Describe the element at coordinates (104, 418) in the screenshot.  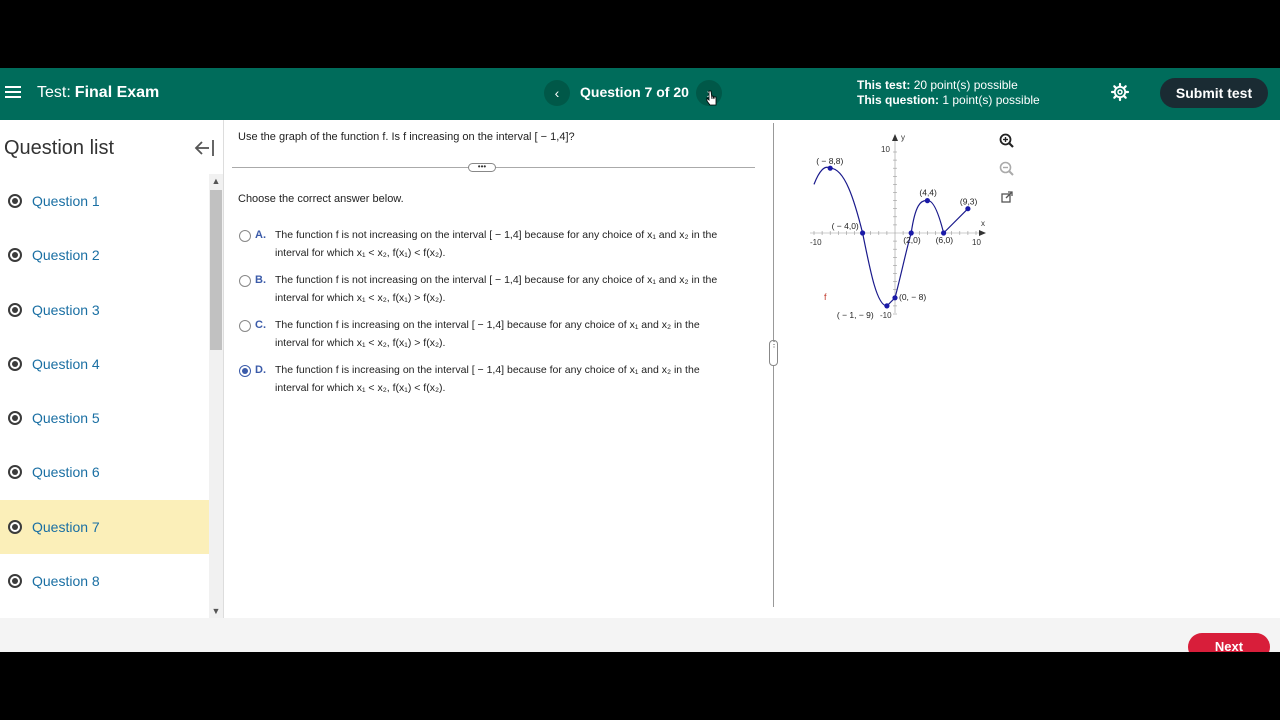
I see `question-list-item-5: Question 5` at that location.